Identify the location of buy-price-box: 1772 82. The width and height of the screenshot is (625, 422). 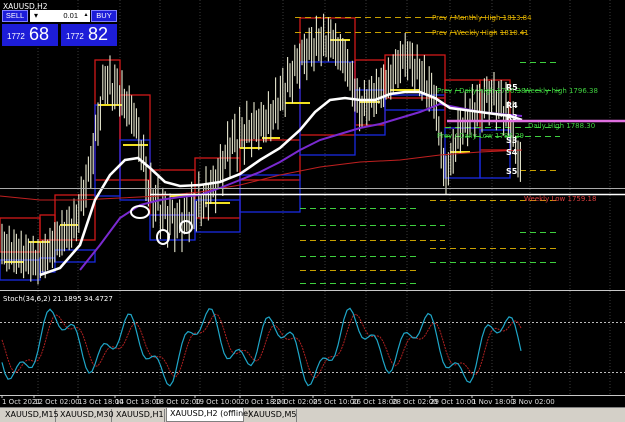
(89, 35).